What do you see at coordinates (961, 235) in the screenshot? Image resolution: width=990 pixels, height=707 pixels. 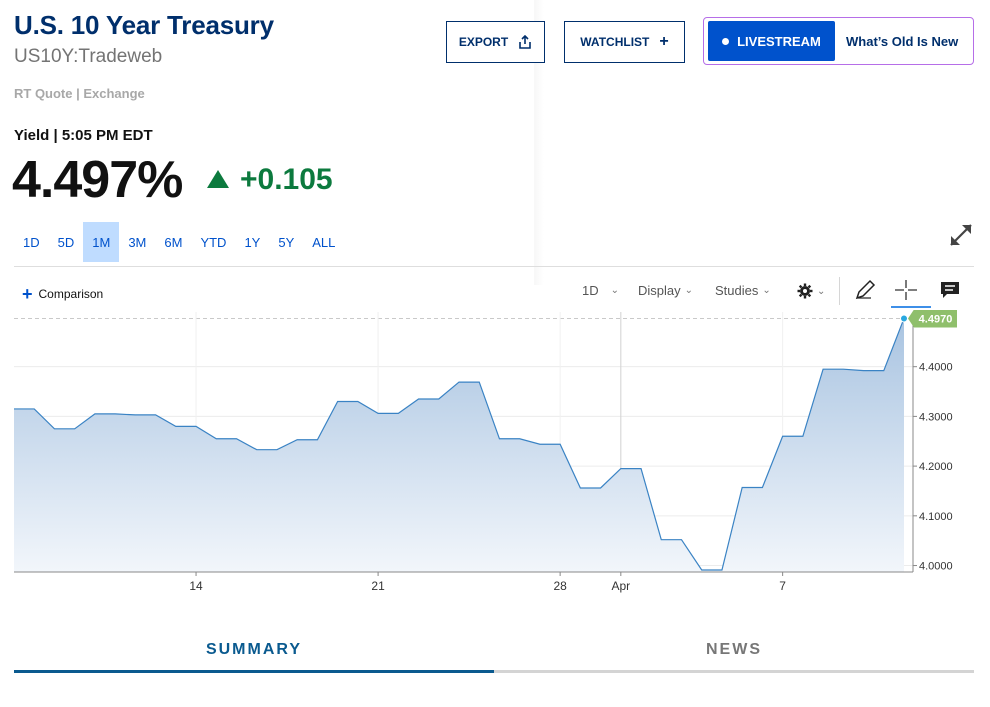 I see `expand-icon` at bounding box center [961, 235].